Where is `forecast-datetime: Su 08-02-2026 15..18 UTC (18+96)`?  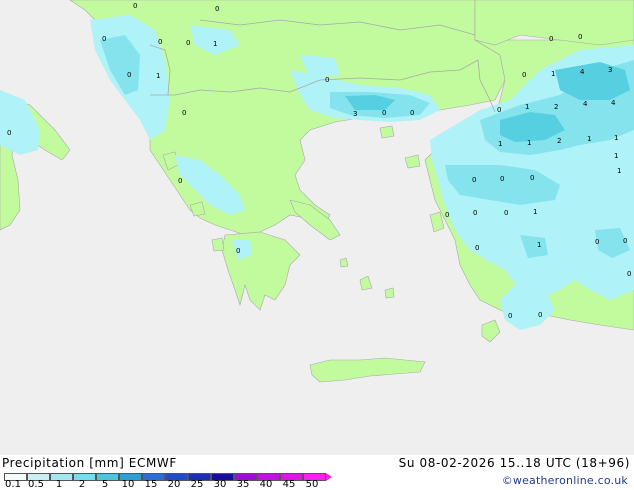
forecast-datetime: Su 08-02-2026 15..18 UTC (18+96) is located at coordinates (514, 463).